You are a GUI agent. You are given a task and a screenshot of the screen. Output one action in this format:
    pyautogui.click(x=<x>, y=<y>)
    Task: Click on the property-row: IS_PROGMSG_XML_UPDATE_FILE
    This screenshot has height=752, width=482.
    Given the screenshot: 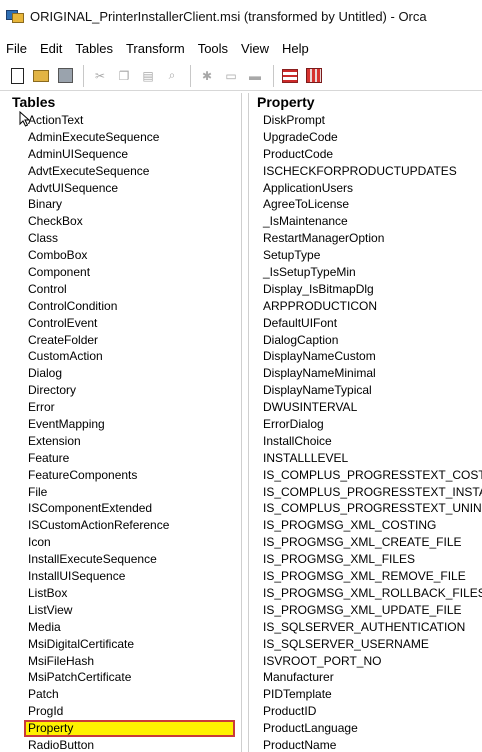 What is the action you would take?
    pyautogui.click(x=365, y=610)
    